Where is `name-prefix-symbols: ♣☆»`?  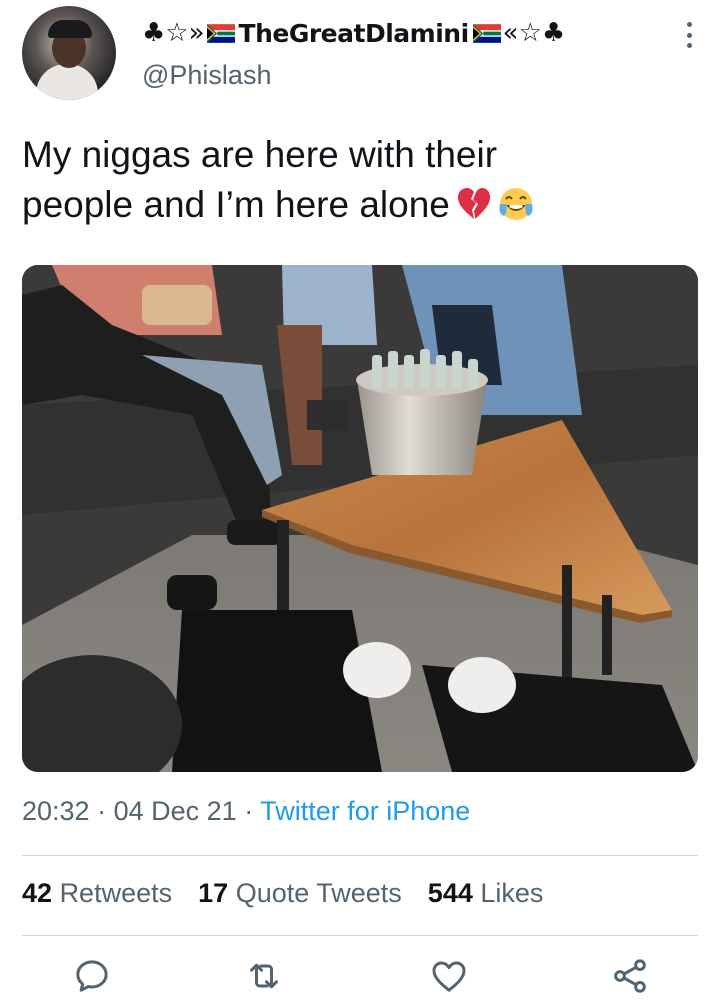
name-prefix-symbols: ♣☆» is located at coordinates (173, 33).